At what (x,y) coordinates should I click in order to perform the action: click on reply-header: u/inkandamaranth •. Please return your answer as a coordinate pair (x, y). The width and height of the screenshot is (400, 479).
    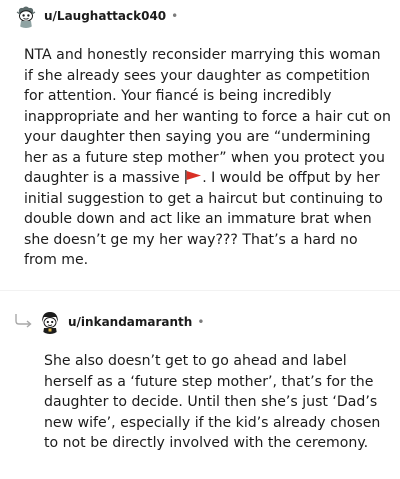
    Looking at the image, I should click on (121, 322).